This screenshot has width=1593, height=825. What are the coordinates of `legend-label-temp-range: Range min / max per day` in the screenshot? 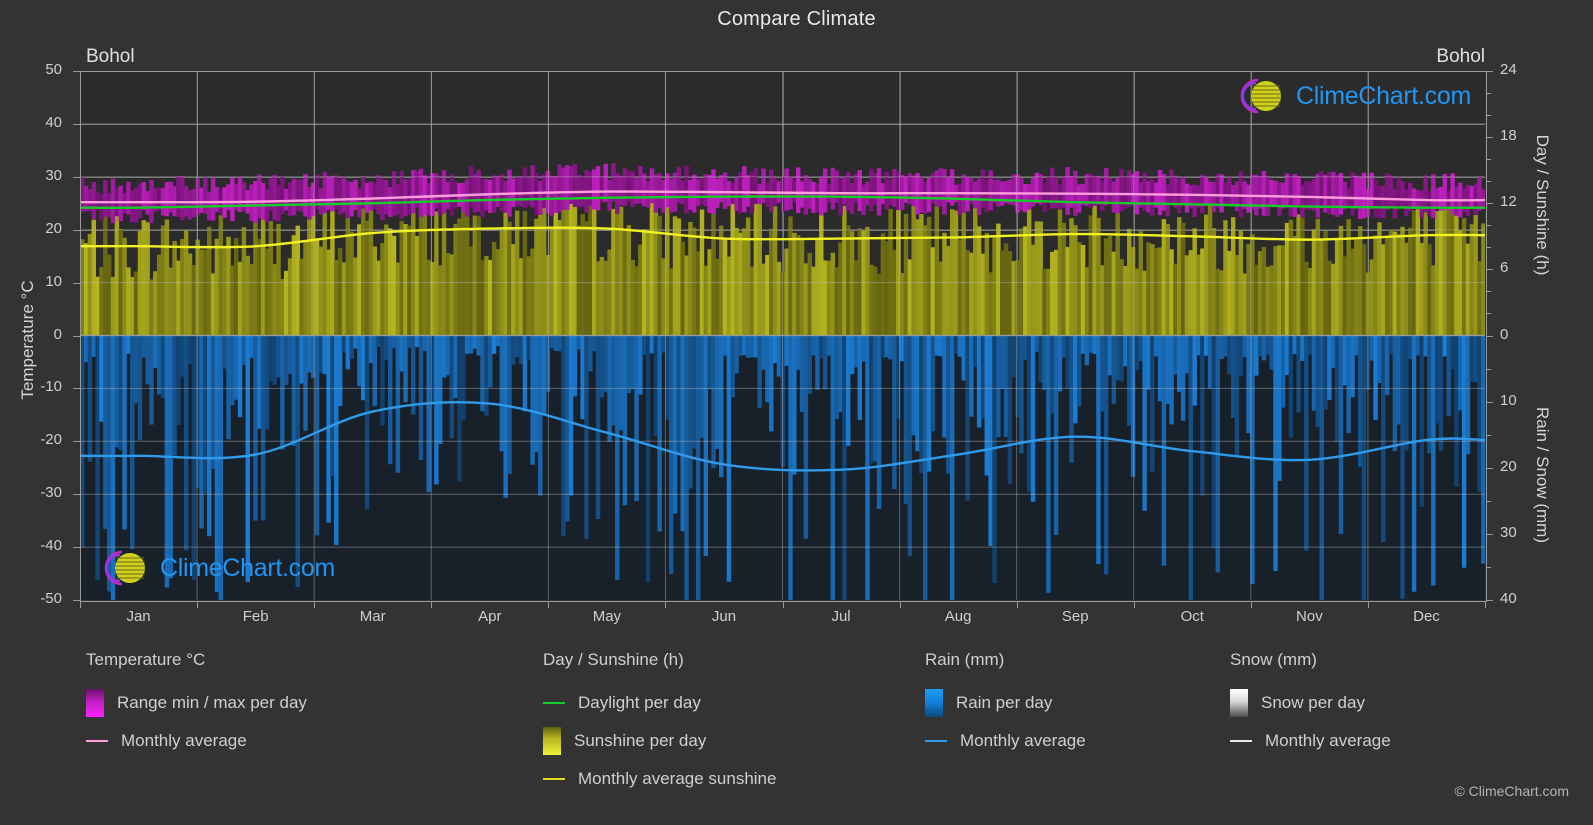 It's located at (212, 702).